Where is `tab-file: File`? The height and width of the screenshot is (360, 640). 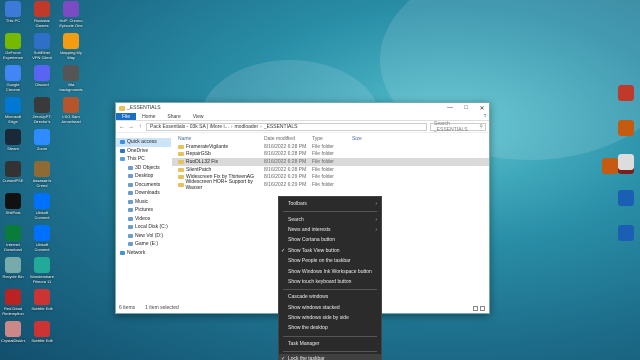 tab-file: File is located at coordinates (126, 116).